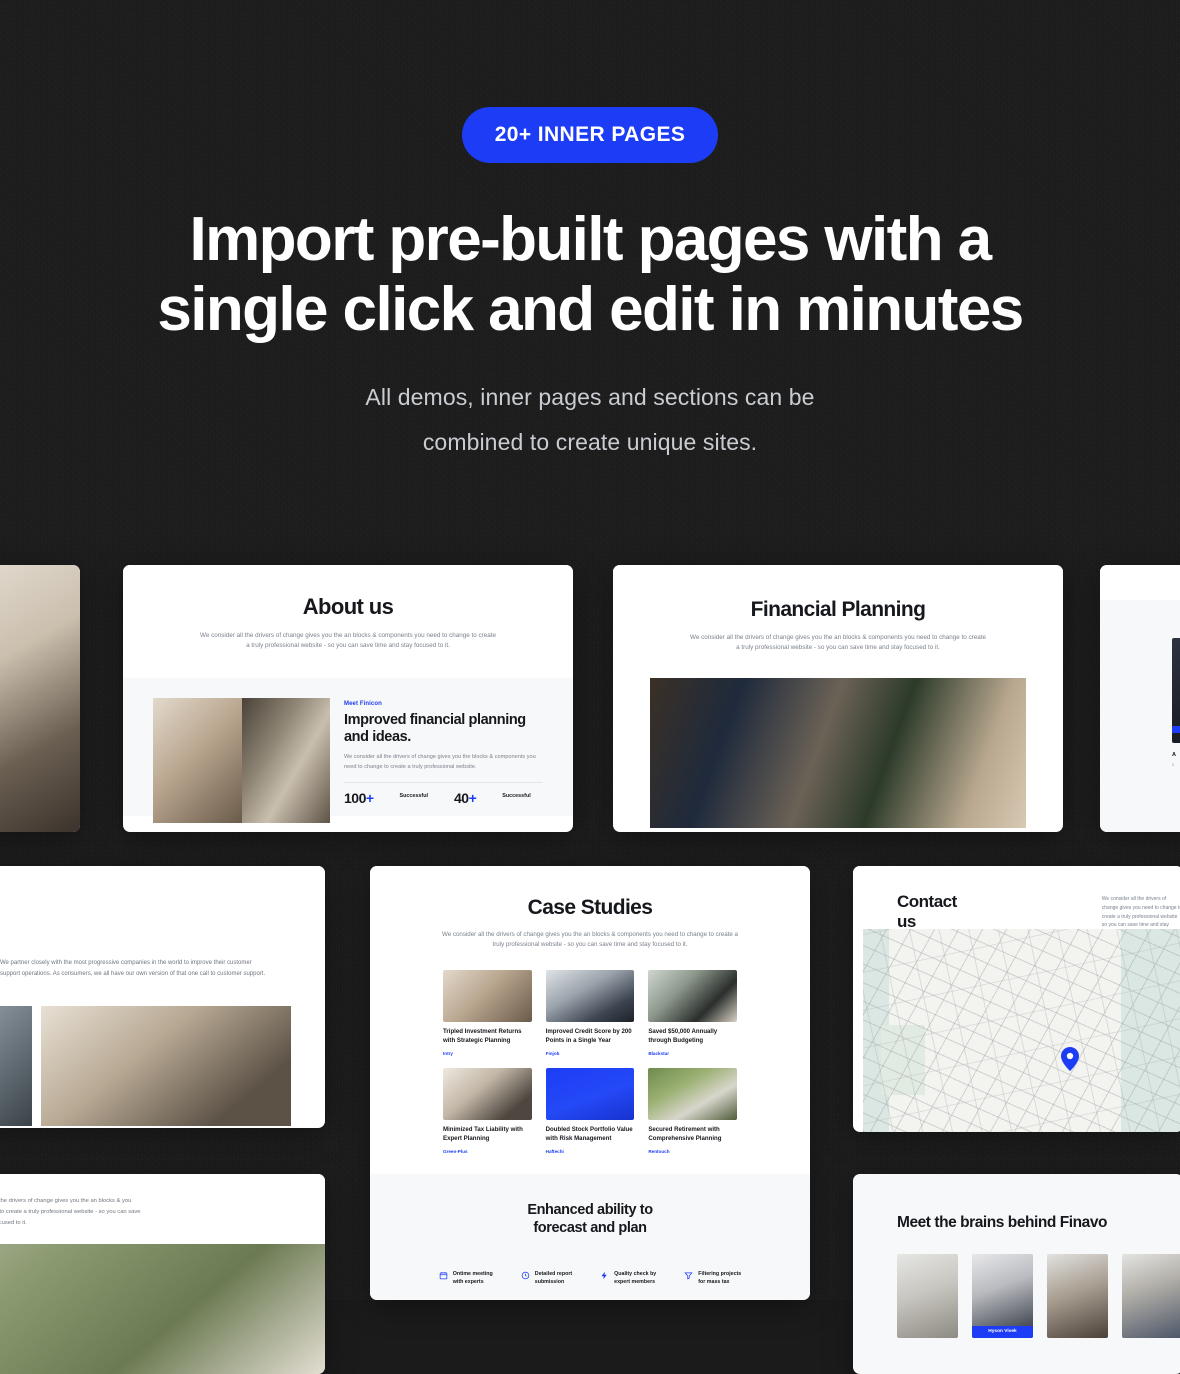  I want to click on right-peek-title: A, so click(1174, 755).